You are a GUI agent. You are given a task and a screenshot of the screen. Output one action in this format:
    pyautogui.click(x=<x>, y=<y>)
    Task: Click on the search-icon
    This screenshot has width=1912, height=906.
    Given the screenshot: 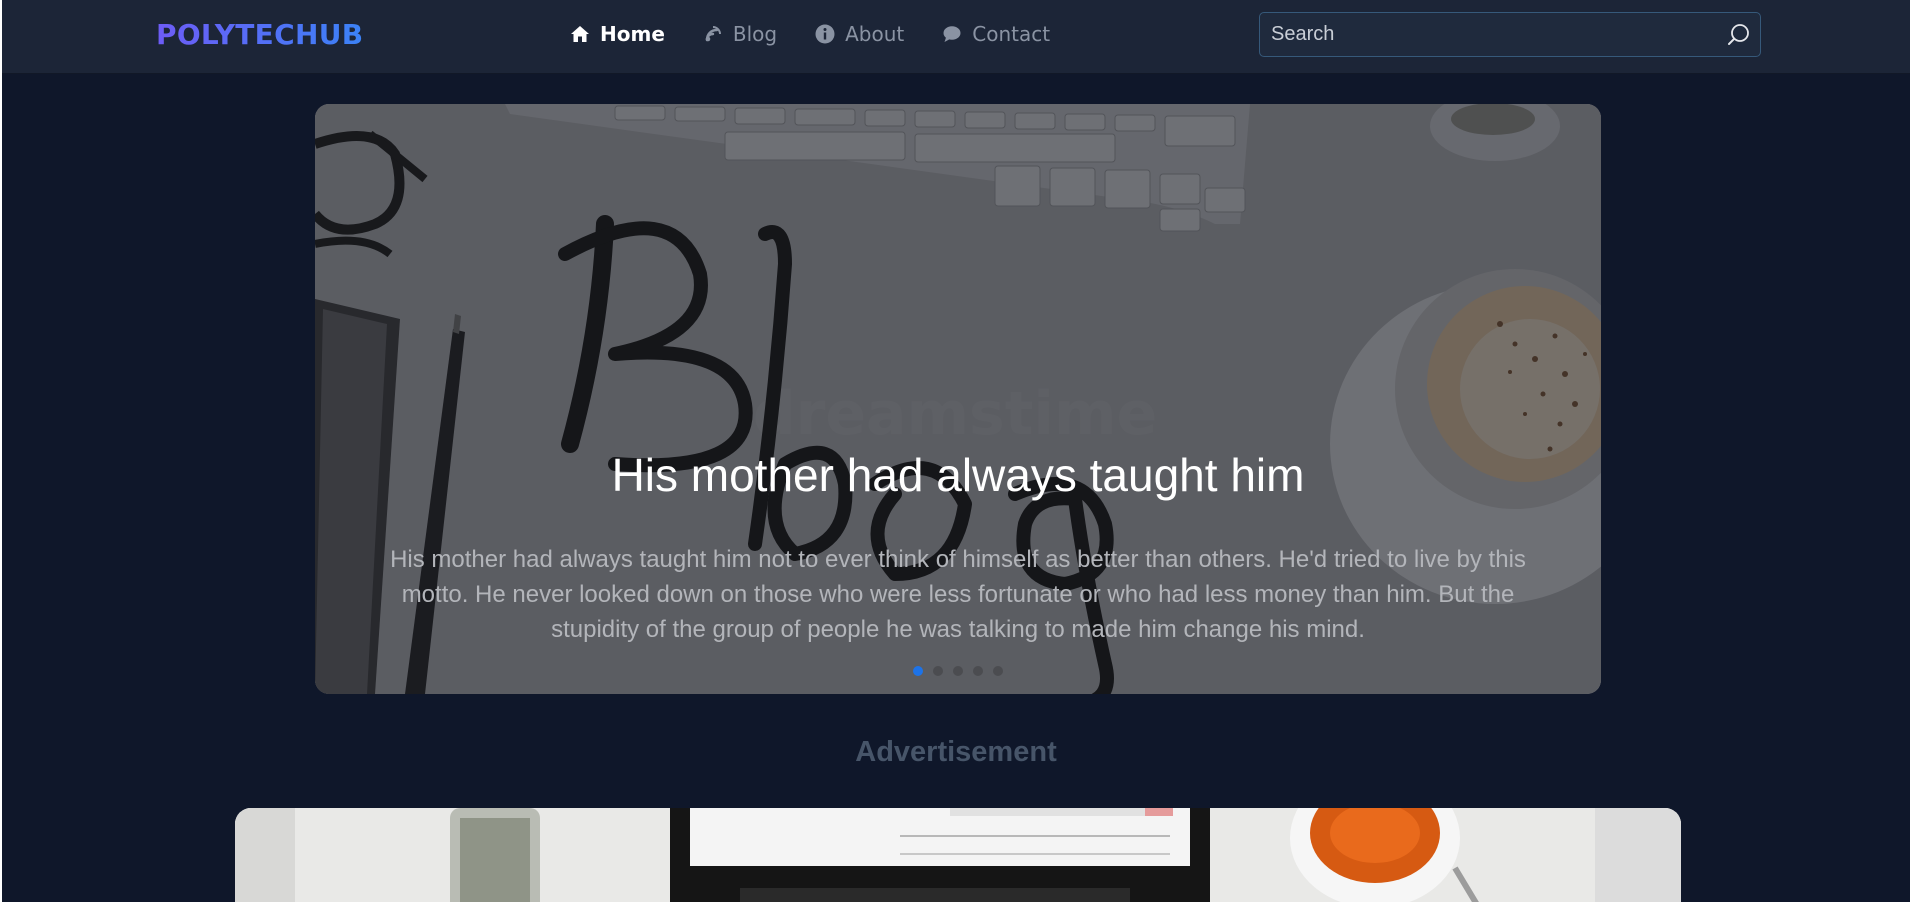 What is the action you would take?
    pyautogui.click(x=1739, y=35)
    